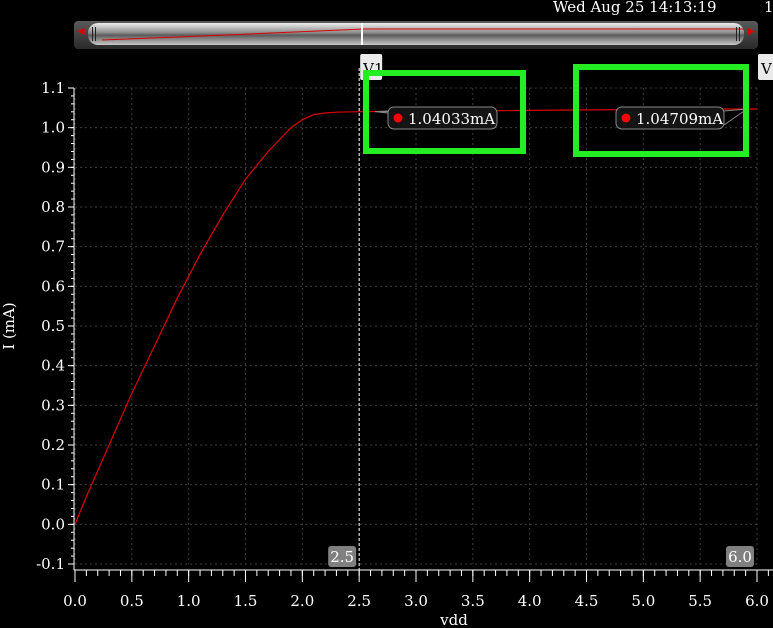 Image resolution: width=773 pixels, height=628 pixels. I want to click on y-tick-label: 1.0, so click(53, 128).